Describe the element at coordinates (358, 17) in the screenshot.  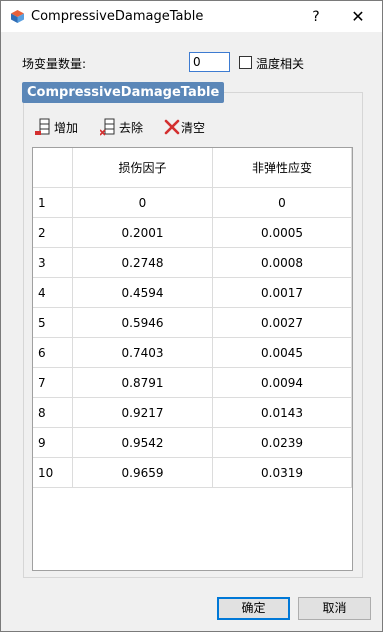
I see `close-button: ✕` at that location.